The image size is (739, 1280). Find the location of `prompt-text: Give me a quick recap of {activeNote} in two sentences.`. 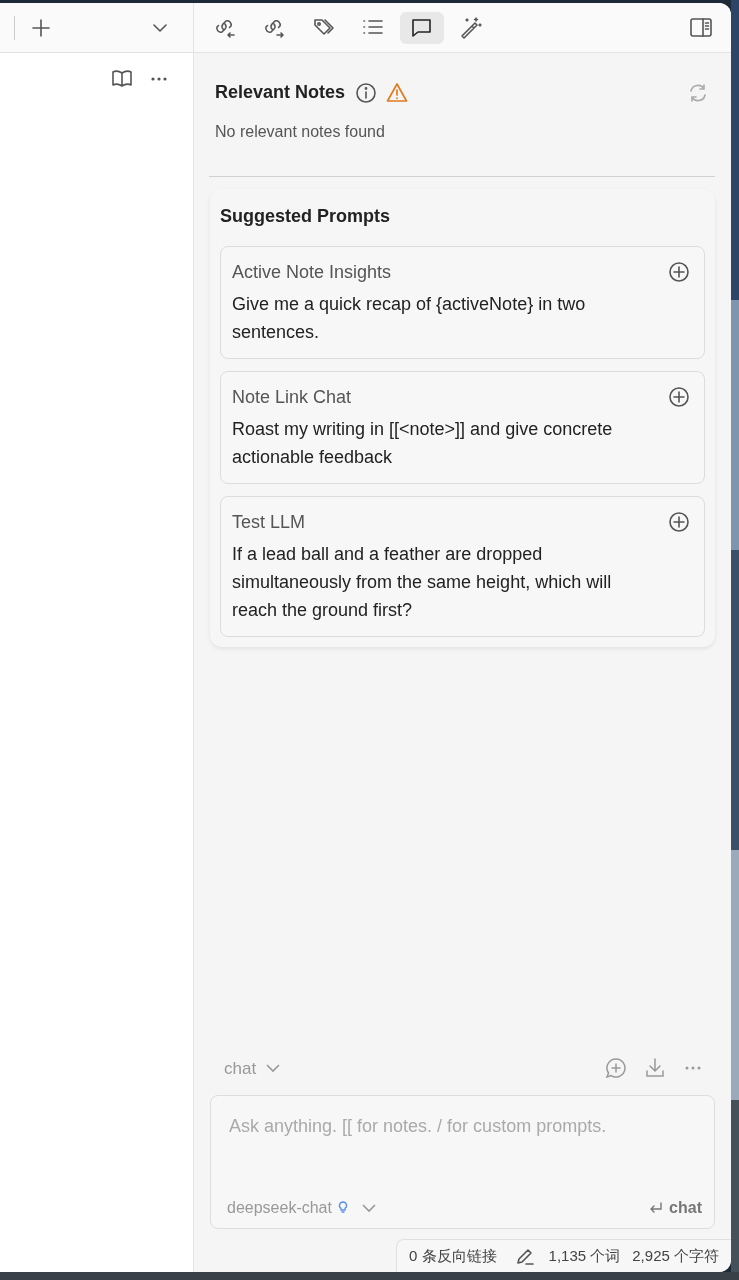

prompt-text: Give me a quick recap of {activeNote} in two sentences. is located at coordinates (409, 318).